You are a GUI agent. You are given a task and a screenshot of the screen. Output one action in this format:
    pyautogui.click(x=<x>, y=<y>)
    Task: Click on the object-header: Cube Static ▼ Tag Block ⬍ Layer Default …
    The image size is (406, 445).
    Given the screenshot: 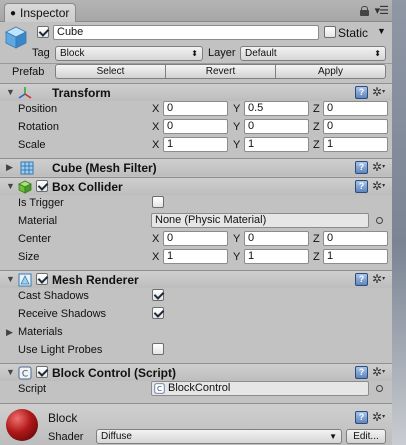 What is the action you would take?
    pyautogui.click(x=196, y=43)
    